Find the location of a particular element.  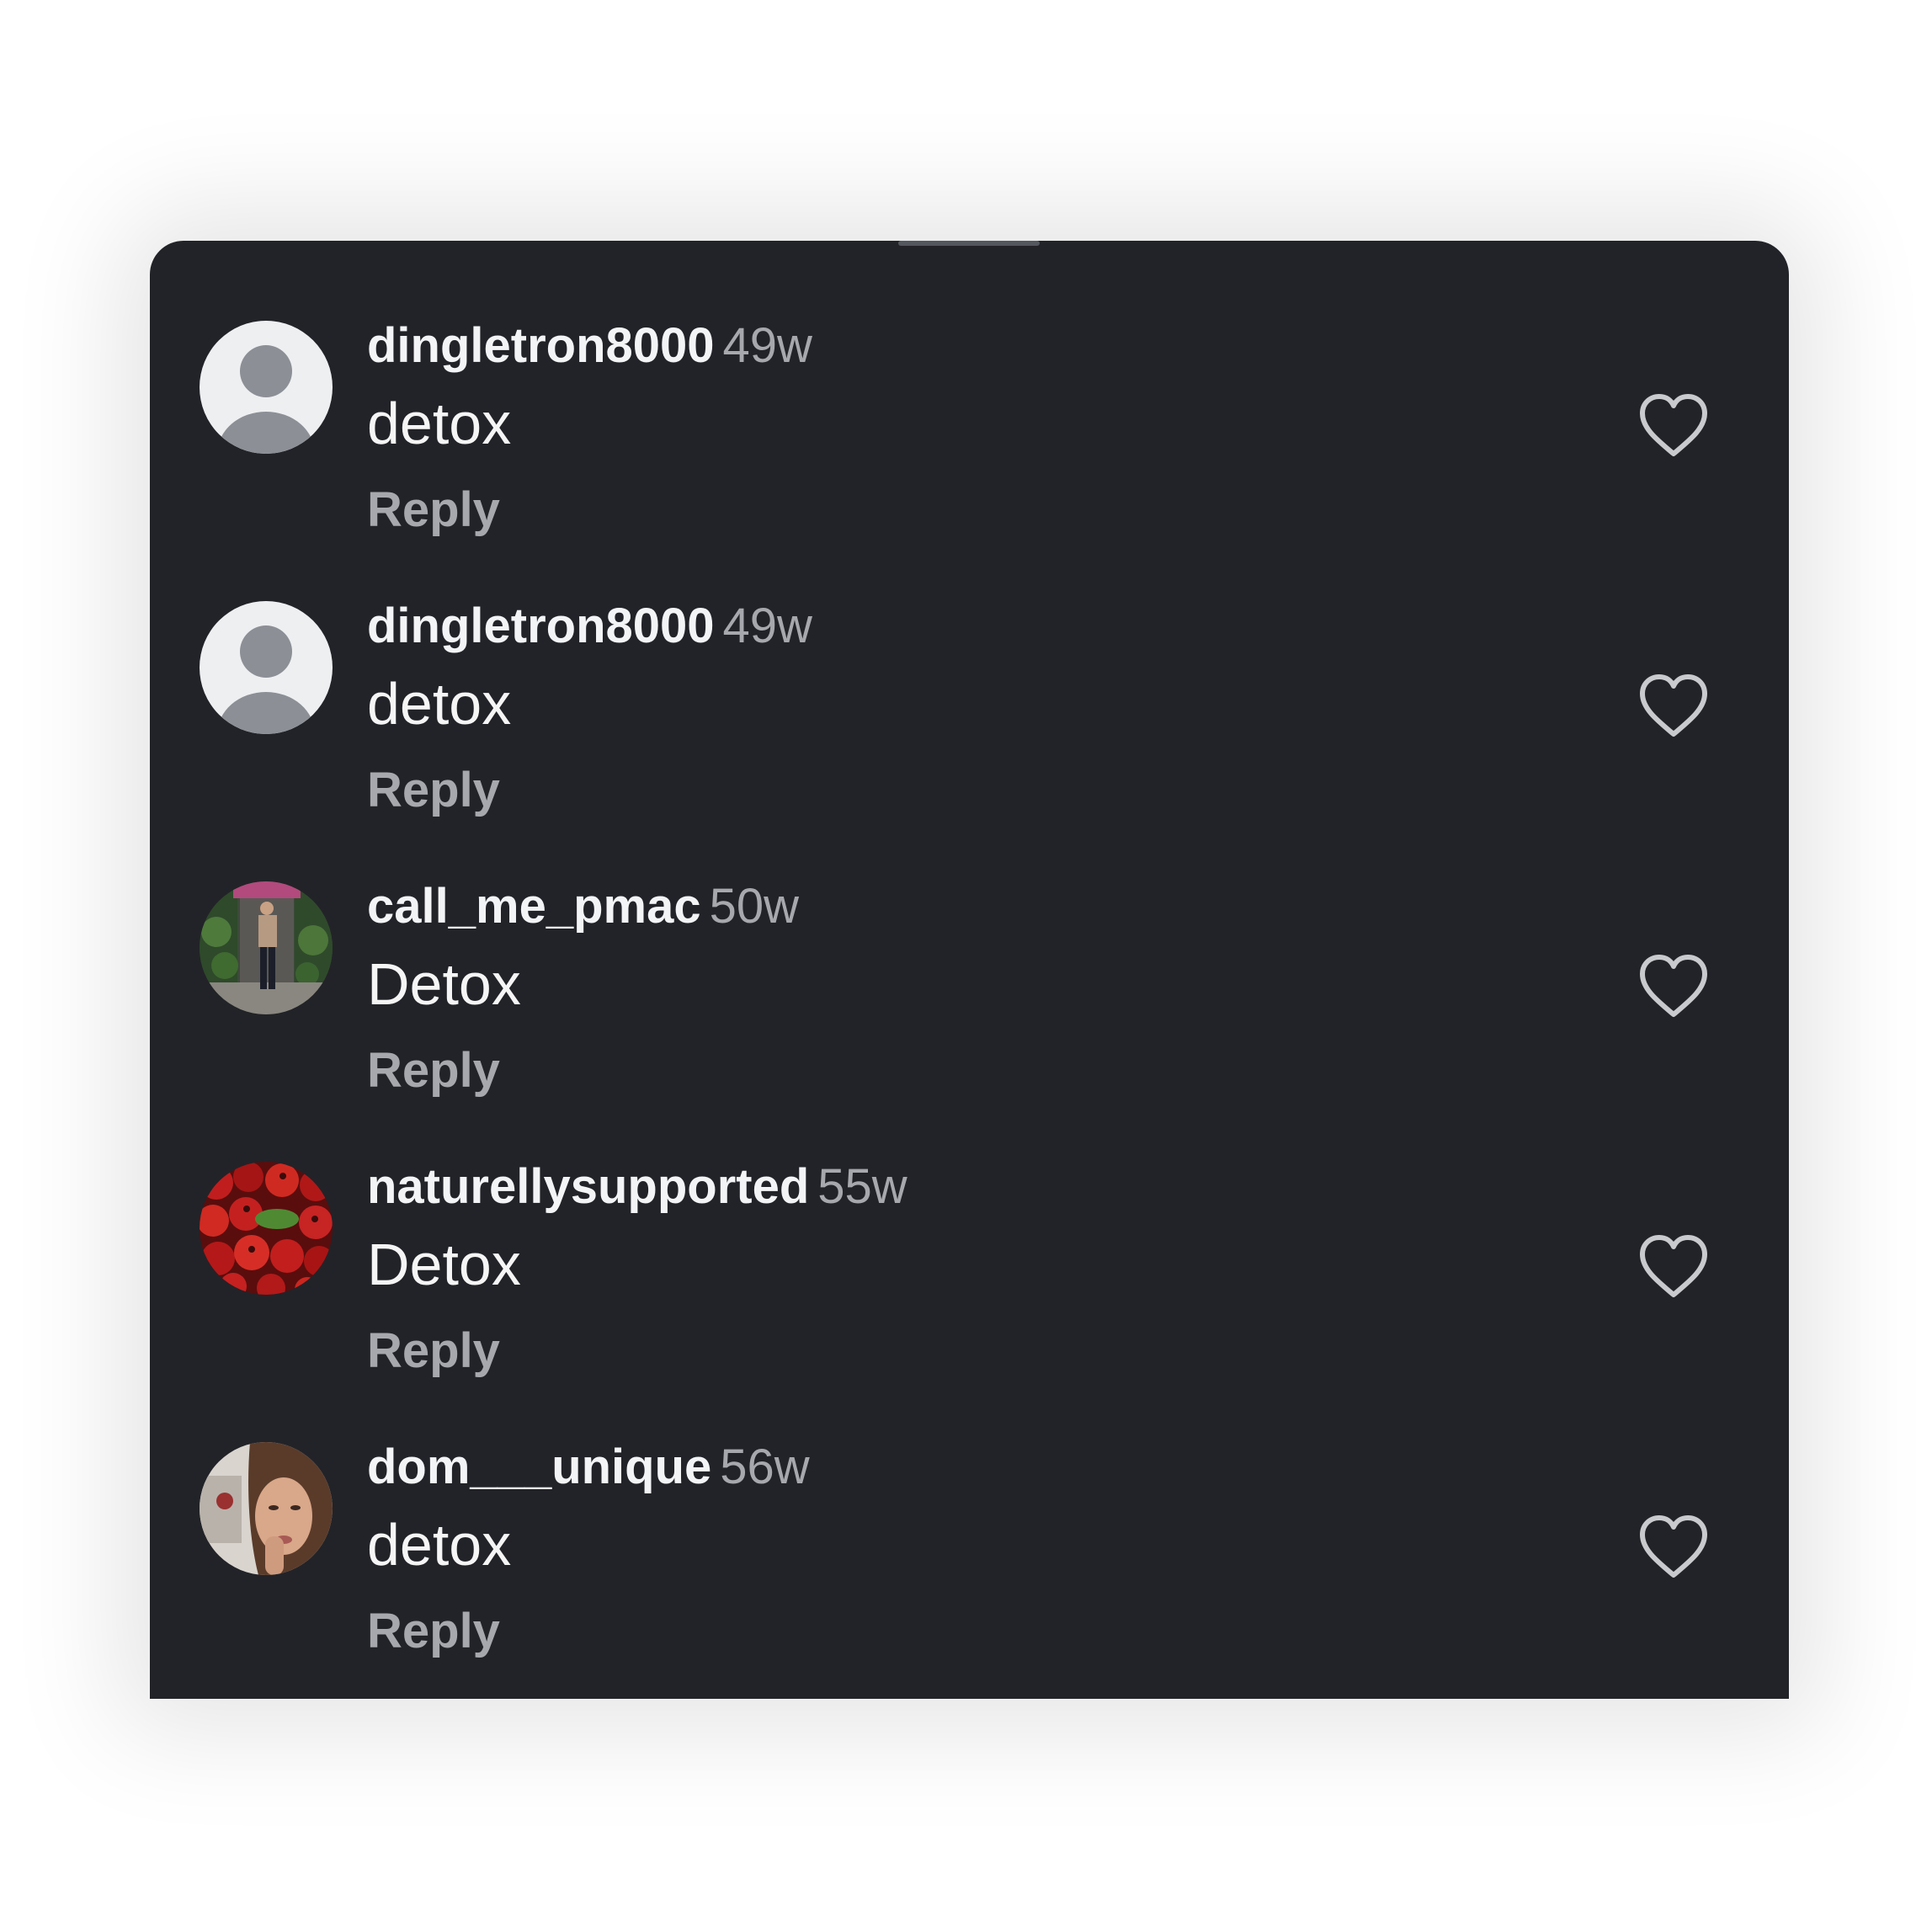

comment-header: call_me_pmac 50w is located at coordinates (583, 907).